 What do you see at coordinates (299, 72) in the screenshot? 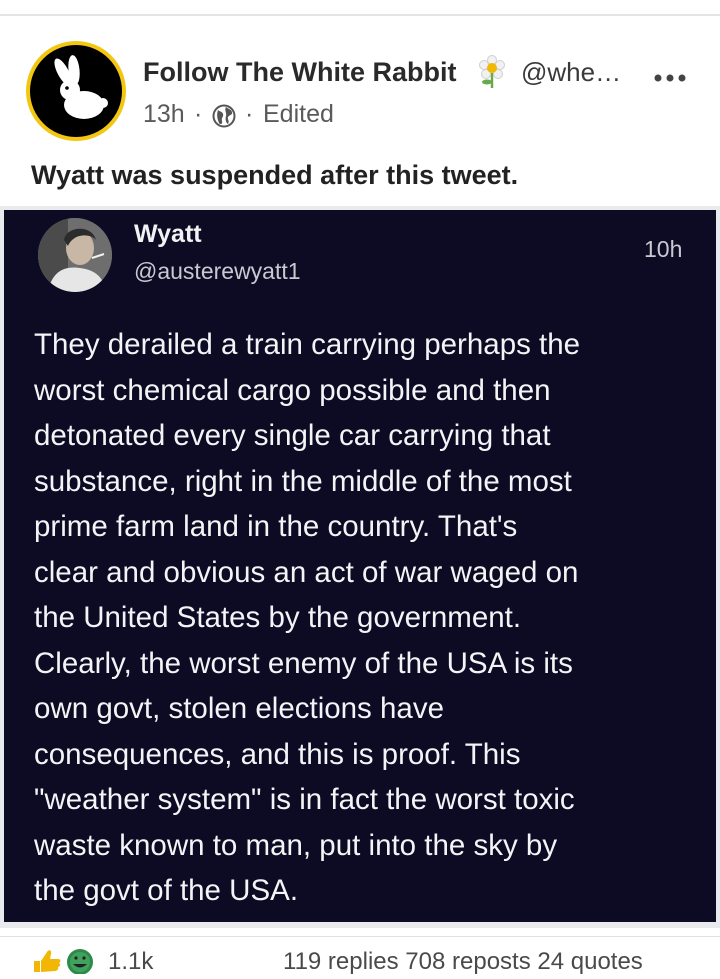
I see `author-name: Follow The White Rabbit` at bounding box center [299, 72].